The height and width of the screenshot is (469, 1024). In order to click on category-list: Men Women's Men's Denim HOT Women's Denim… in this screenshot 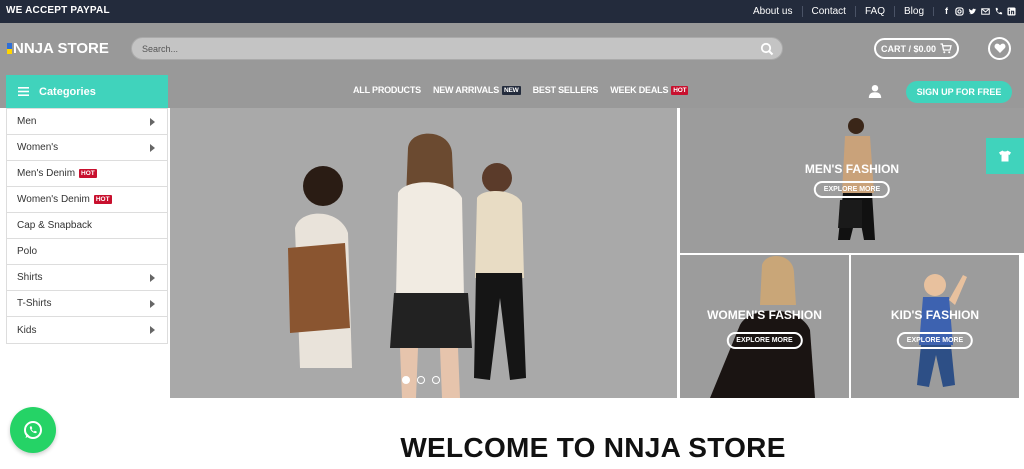, I will do `click(87, 226)`.